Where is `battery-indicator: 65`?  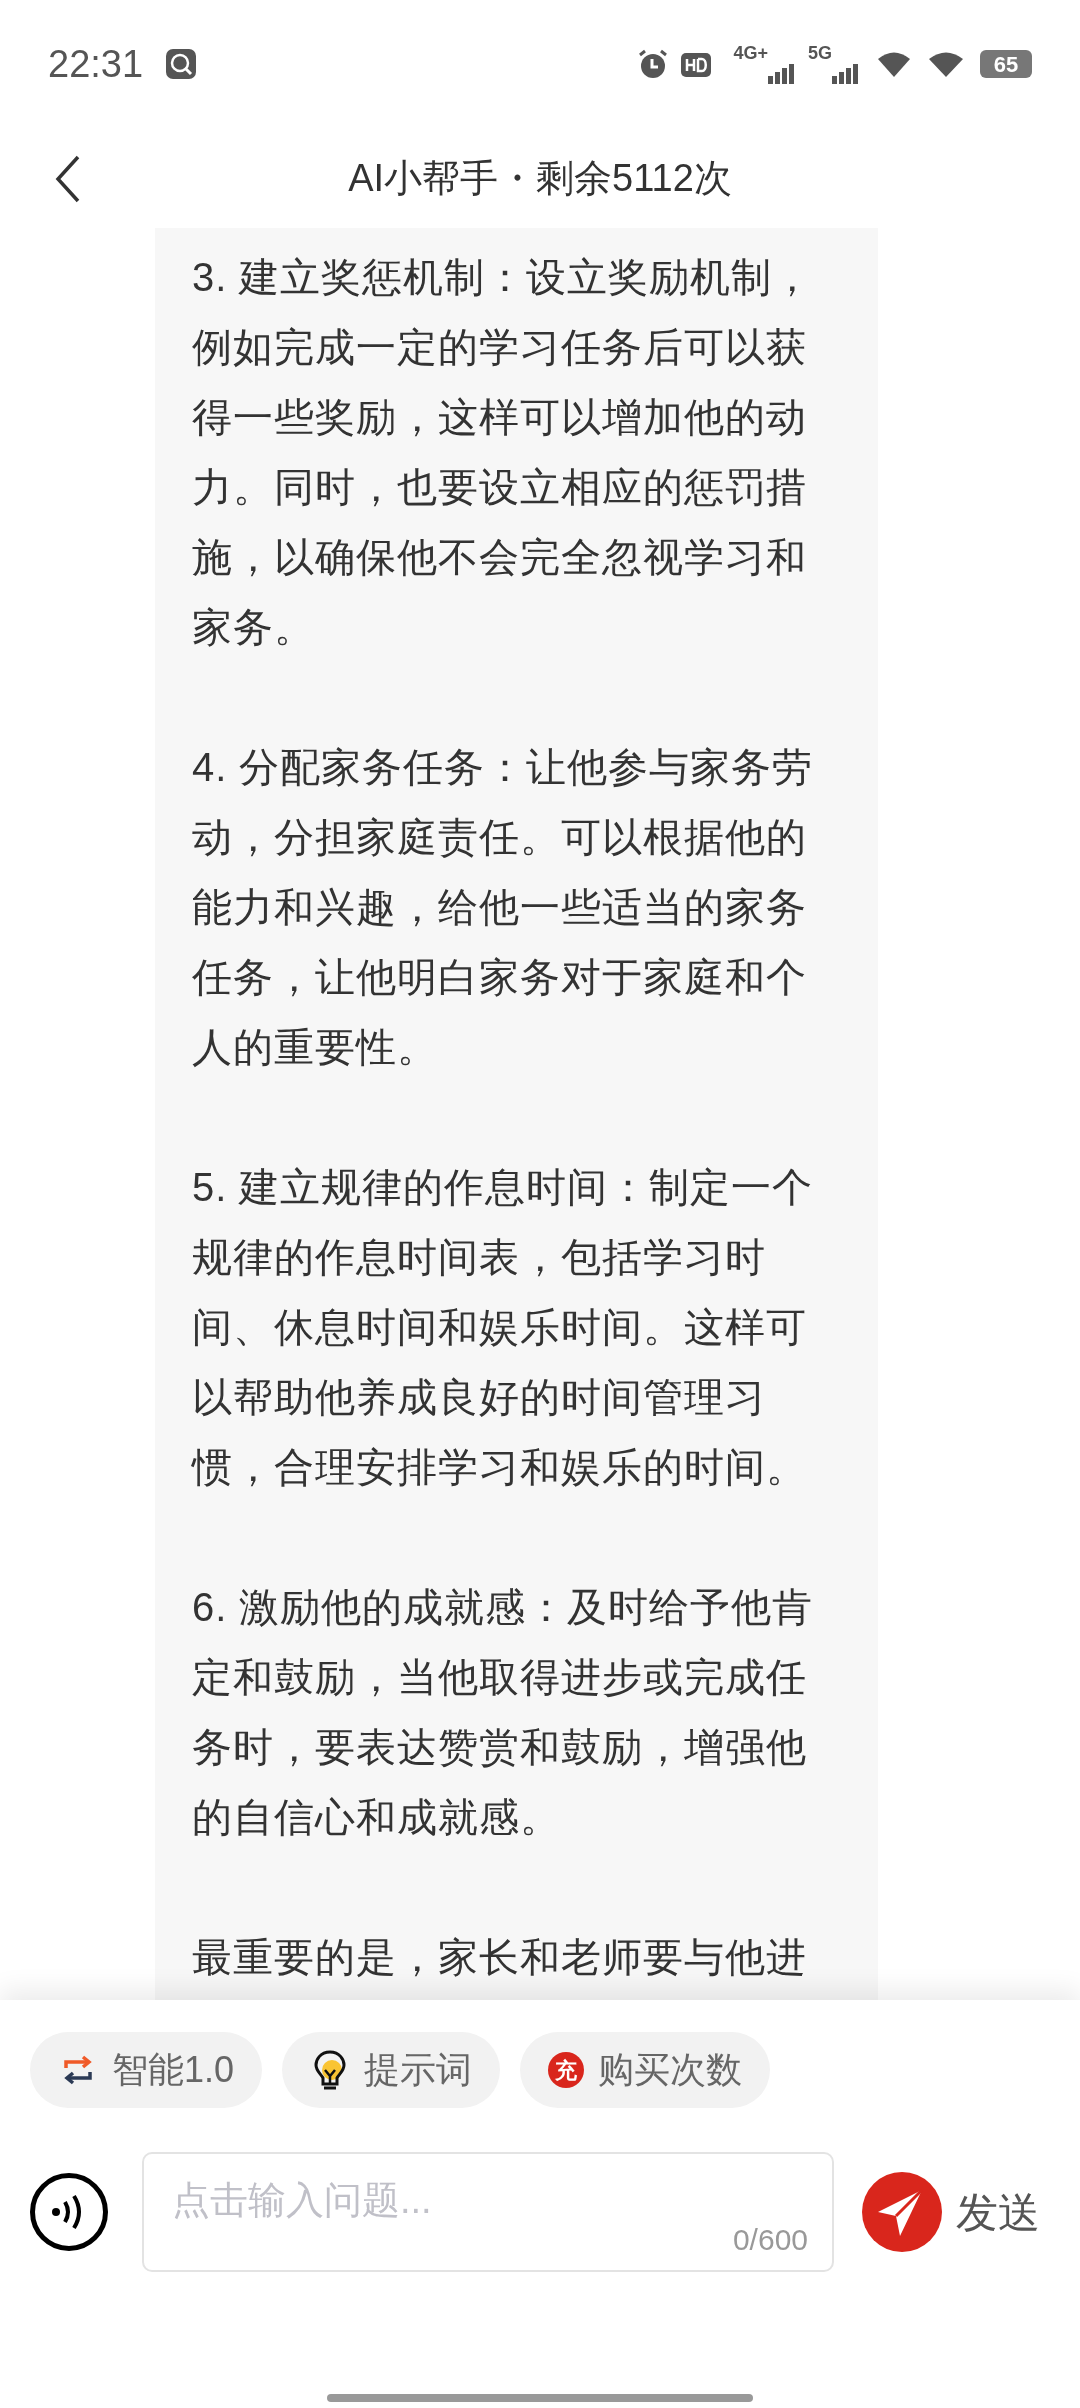
battery-indicator: 65 is located at coordinates (1006, 64).